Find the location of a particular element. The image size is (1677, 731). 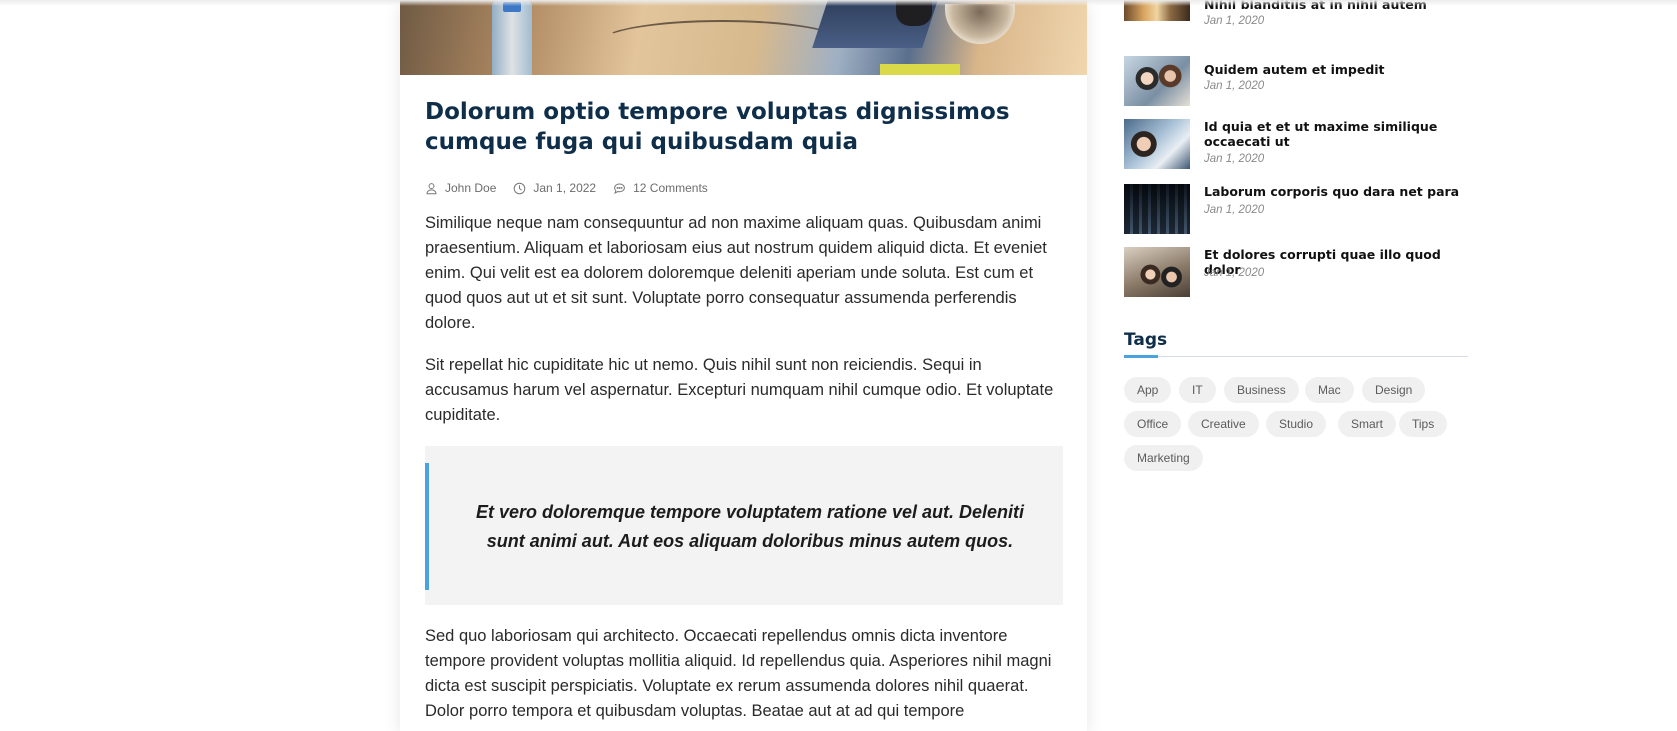

tag-creative: Creative is located at coordinates (1223, 424).